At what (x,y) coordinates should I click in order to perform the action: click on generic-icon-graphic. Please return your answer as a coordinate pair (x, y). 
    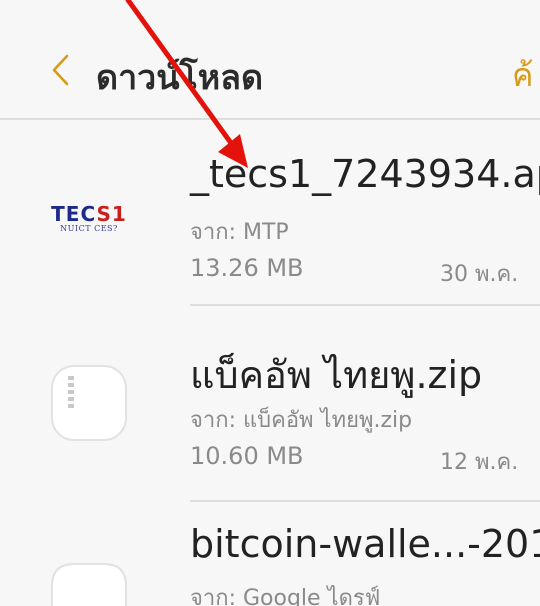
    Looking at the image, I should click on (89, 584).